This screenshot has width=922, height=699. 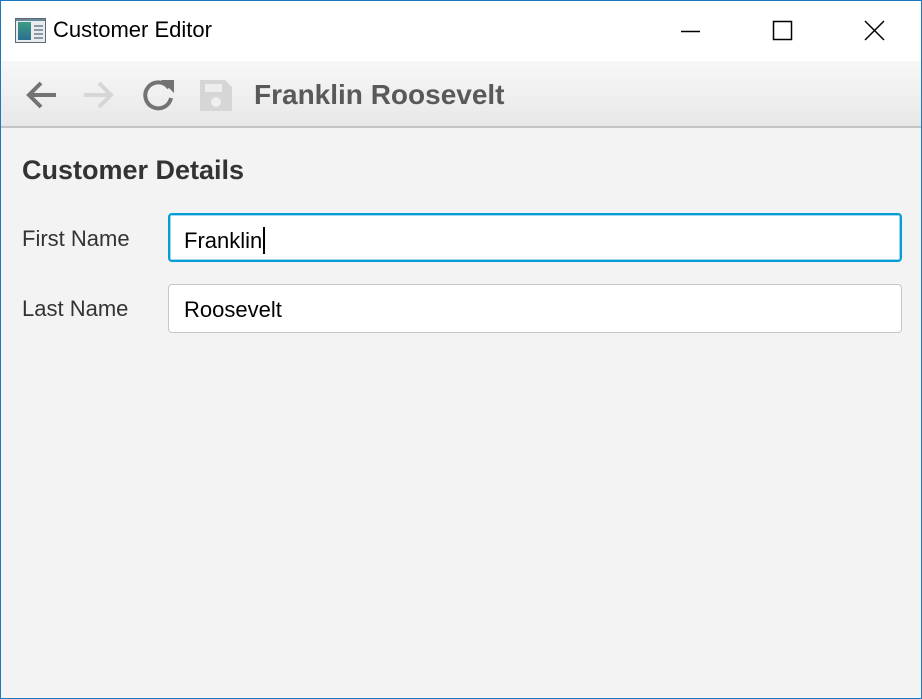 I want to click on toolbar: Franklin Roosevelt, so click(x=461, y=94).